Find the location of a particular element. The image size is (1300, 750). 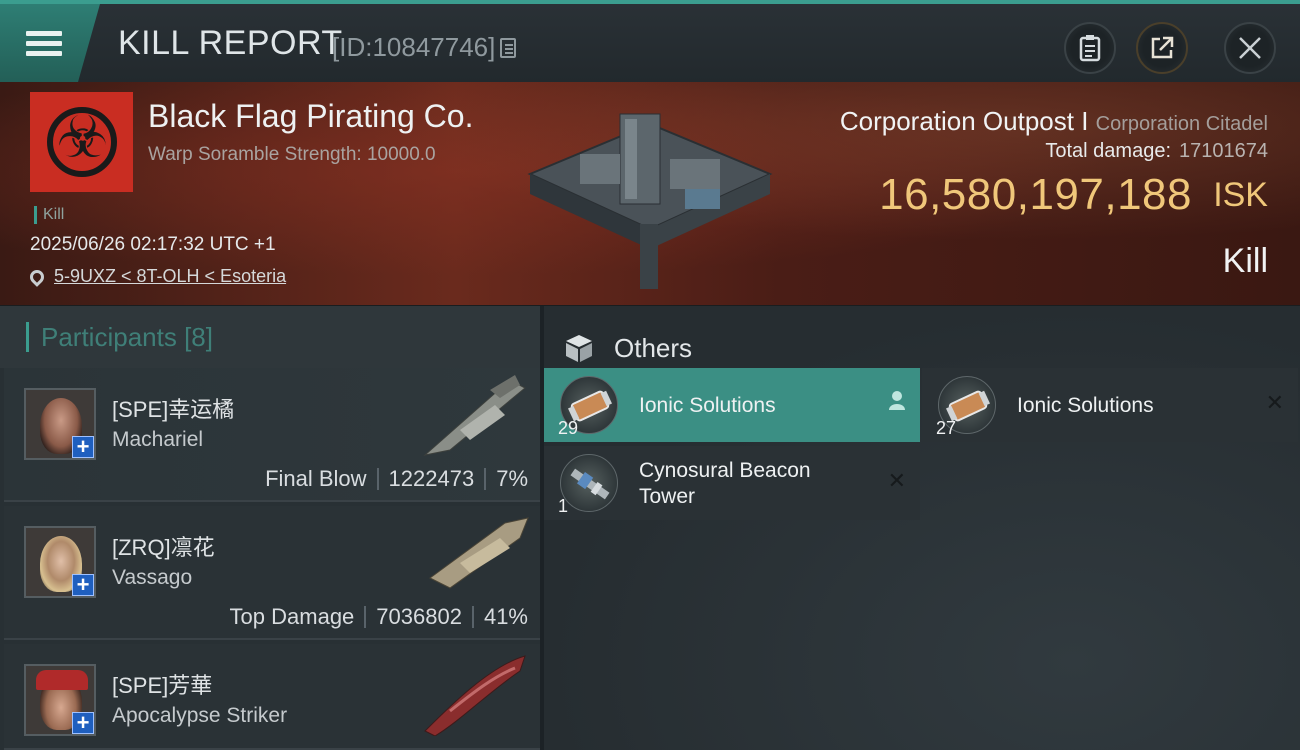

ship-type-name: Corporation Outpost I is located at coordinates (964, 121).